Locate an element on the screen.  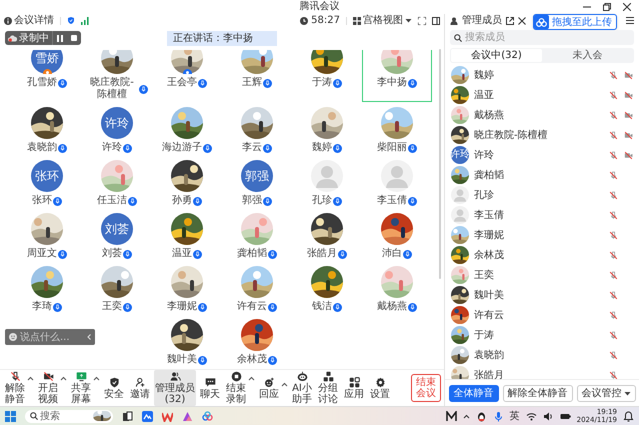
participant-tile: 袁晓韵 is located at coordinates (47, 131).